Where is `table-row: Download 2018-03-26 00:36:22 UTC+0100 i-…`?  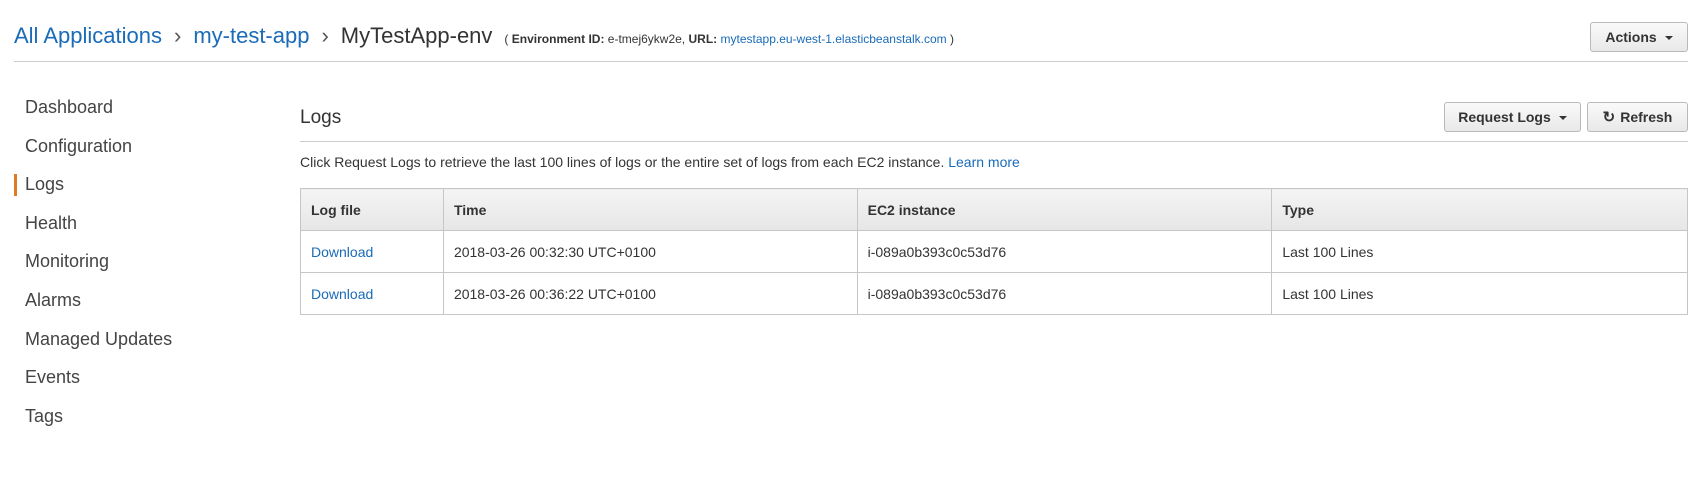
table-row: Download 2018-03-26 00:36:22 UTC+0100 i-… is located at coordinates (994, 293).